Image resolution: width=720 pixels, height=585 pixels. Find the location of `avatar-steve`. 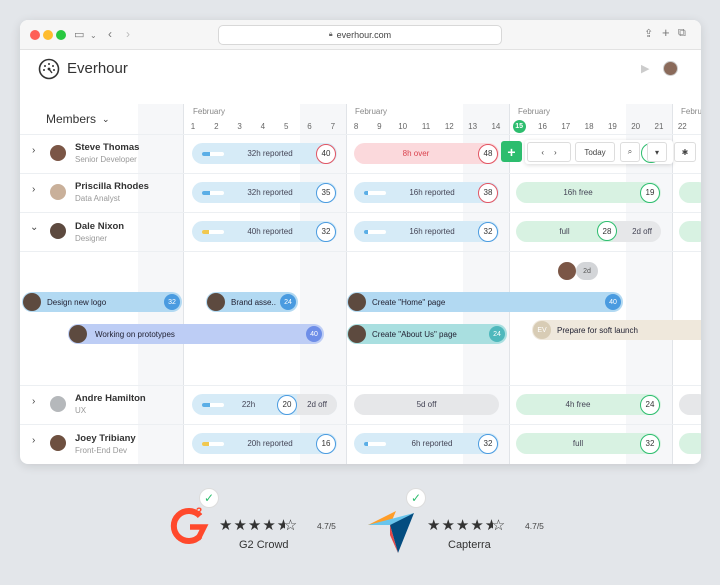

avatar-steve is located at coordinates (58, 153).